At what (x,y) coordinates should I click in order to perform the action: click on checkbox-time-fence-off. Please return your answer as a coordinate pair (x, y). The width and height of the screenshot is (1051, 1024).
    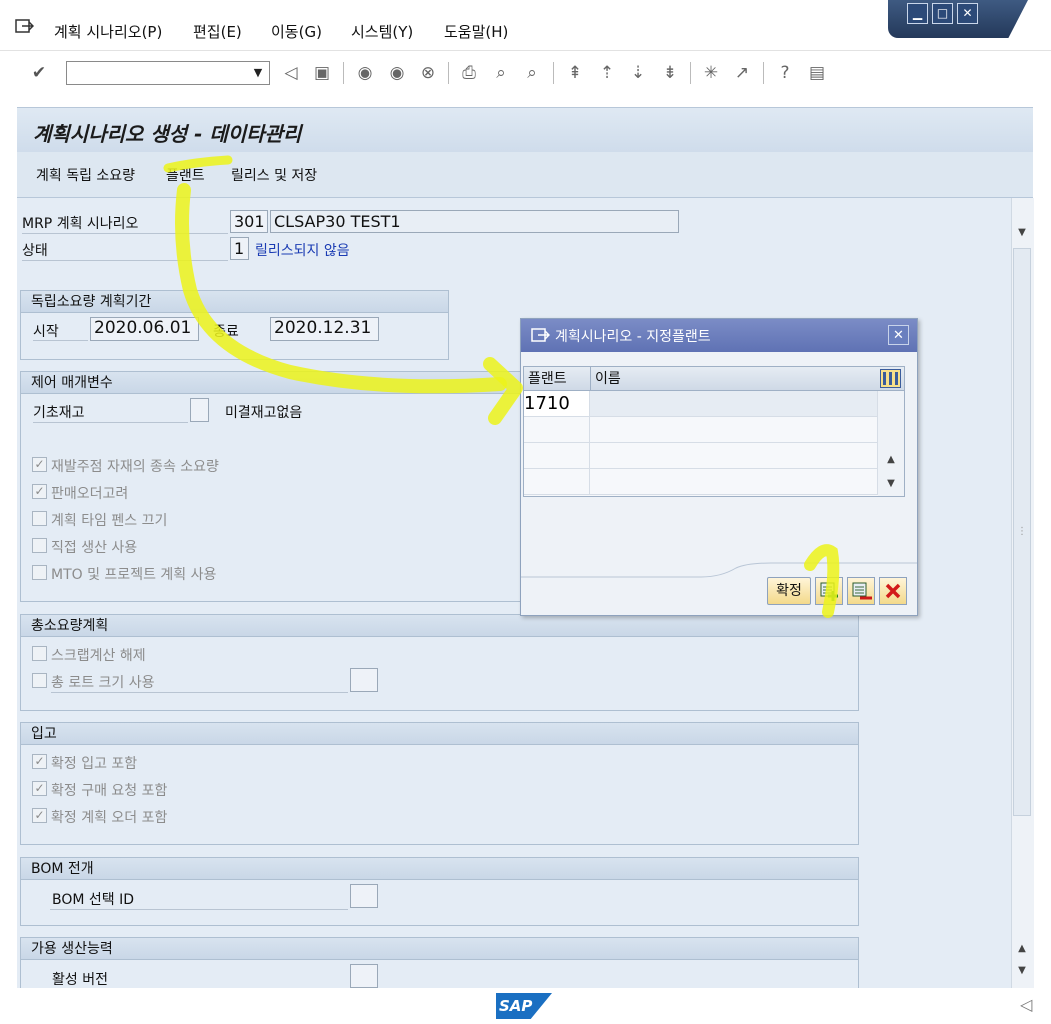
    Looking at the image, I should click on (39, 518).